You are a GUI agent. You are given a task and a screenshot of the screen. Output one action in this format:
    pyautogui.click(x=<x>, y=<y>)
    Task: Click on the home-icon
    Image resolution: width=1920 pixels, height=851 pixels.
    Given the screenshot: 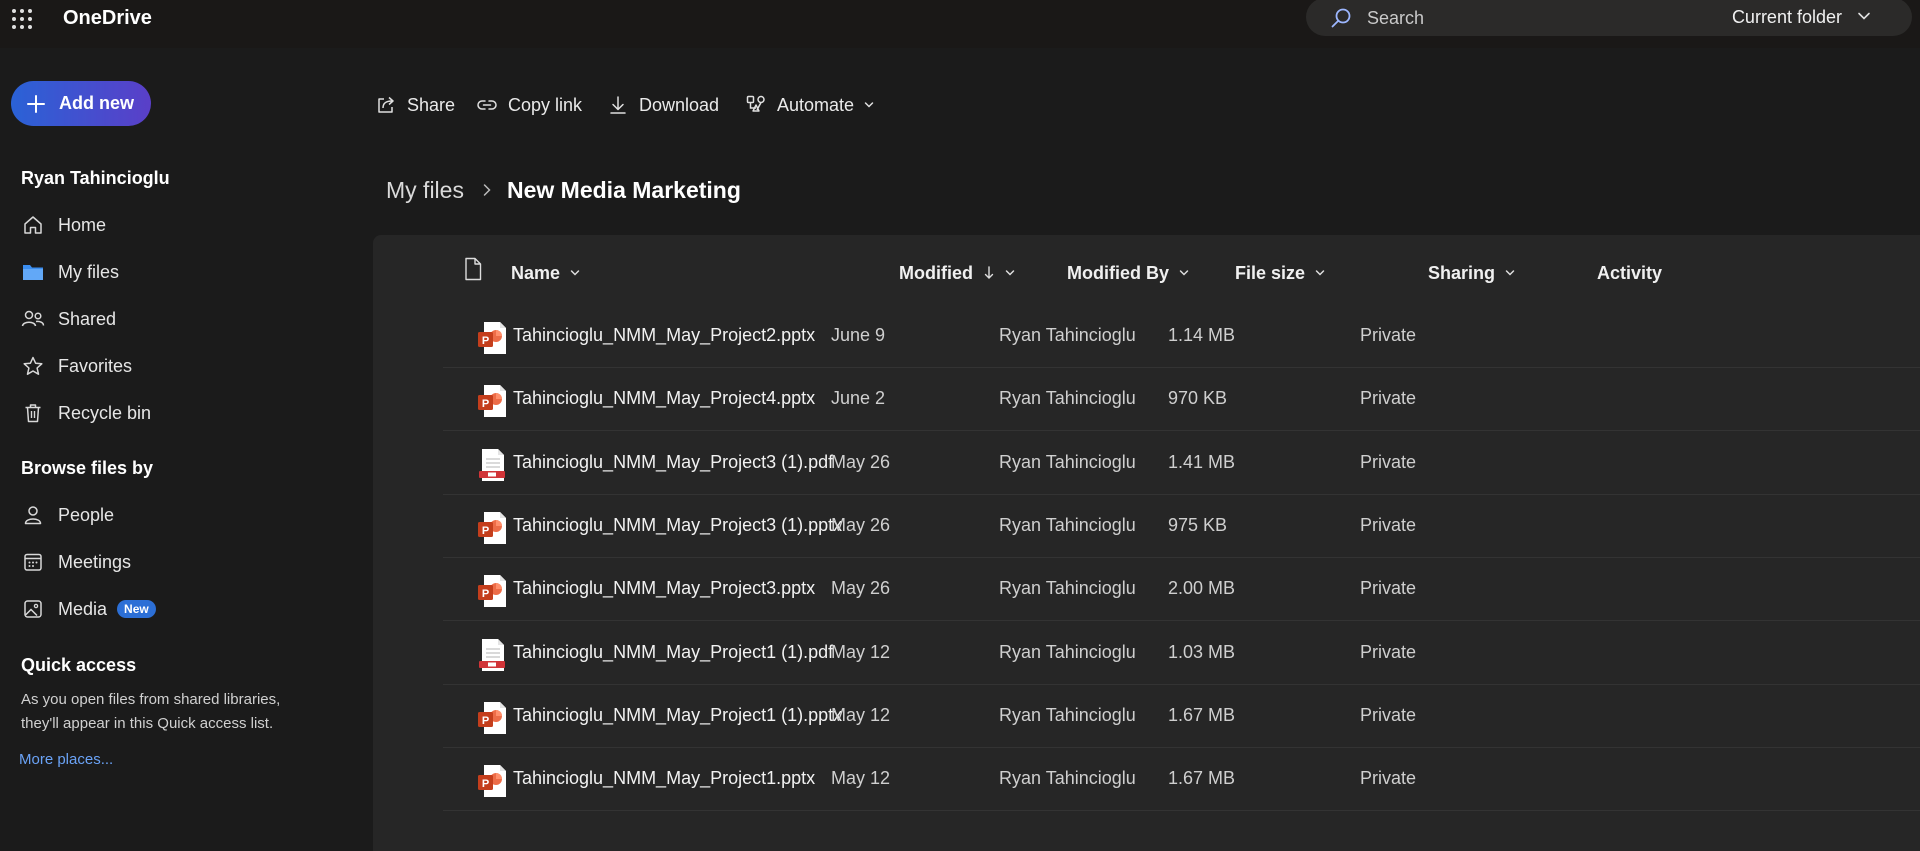 What is the action you would take?
    pyautogui.click(x=33, y=225)
    